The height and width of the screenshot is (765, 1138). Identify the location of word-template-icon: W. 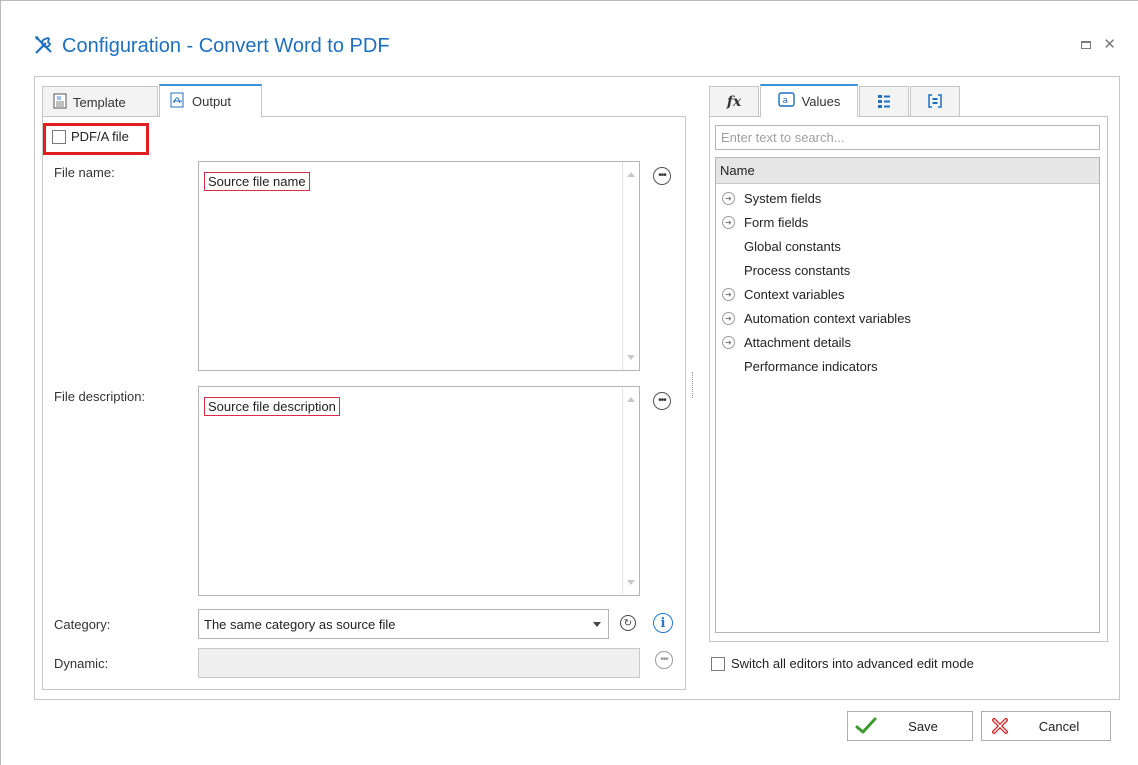
(60, 102).